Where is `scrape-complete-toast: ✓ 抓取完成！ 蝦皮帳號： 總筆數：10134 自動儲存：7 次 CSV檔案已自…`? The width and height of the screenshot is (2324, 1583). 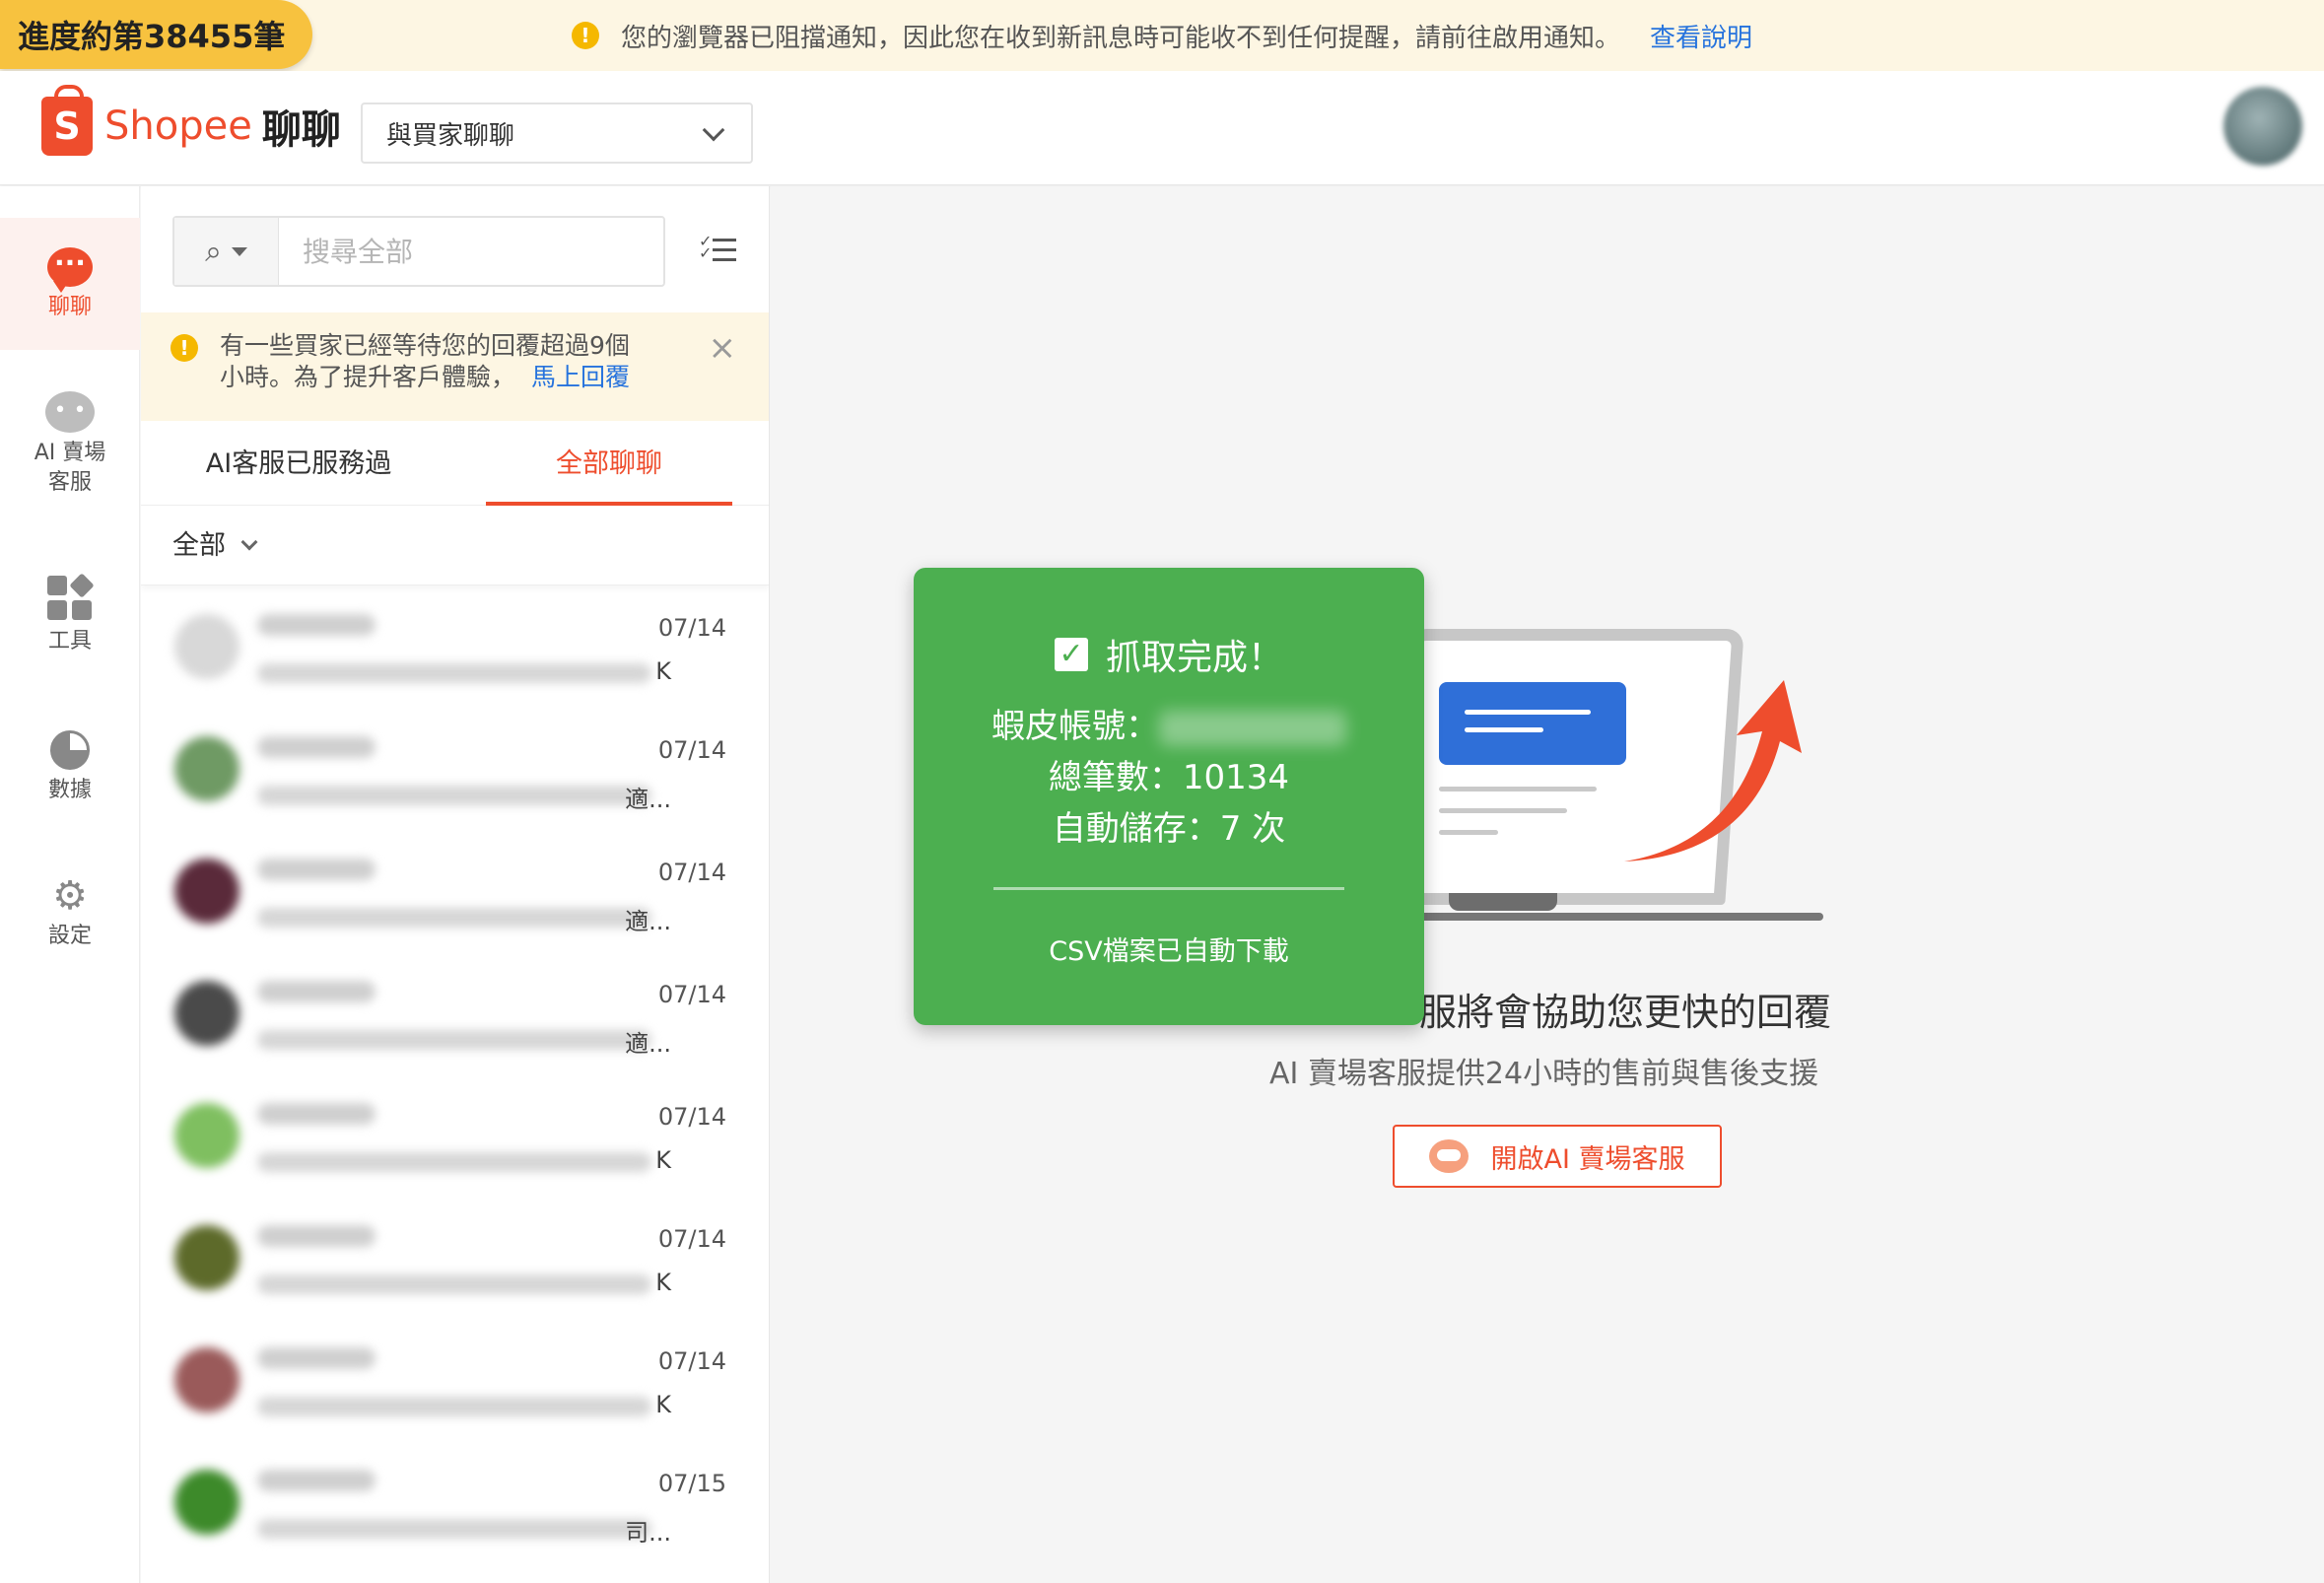
scrape-complete-toast: ✓ 抓取完成！ 蝦皮帳號： 總筆數：10134 自動儲存：7 次 CSV檔案已自… is located at coordinates (1169, 796).